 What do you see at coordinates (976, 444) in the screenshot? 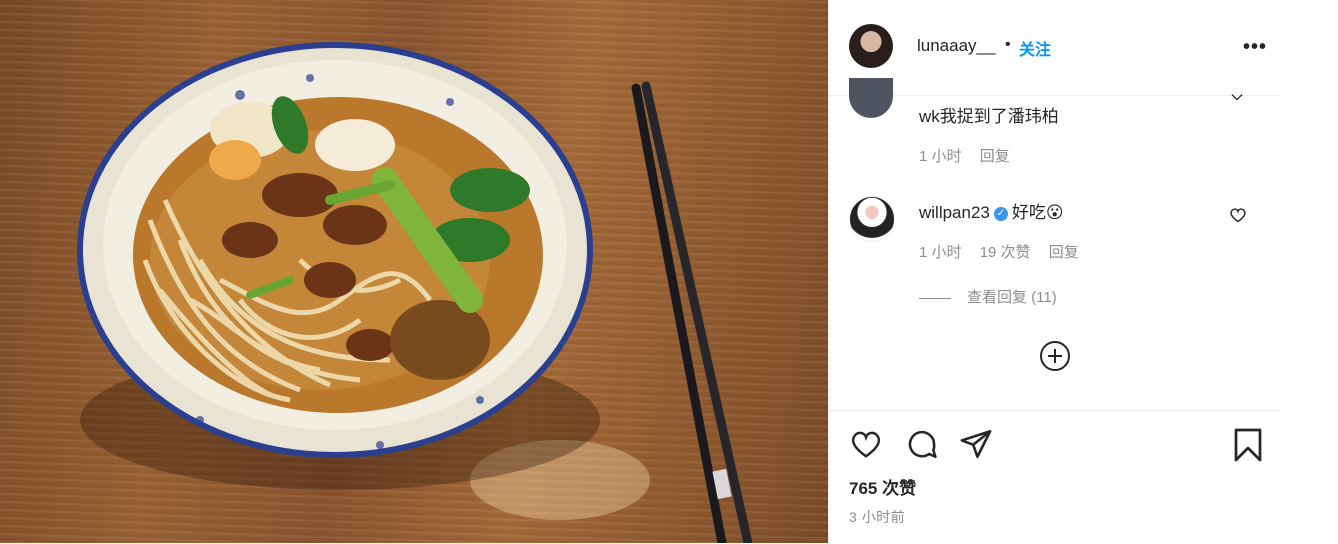
I see `share-icon` at bounding box center [976, 444].